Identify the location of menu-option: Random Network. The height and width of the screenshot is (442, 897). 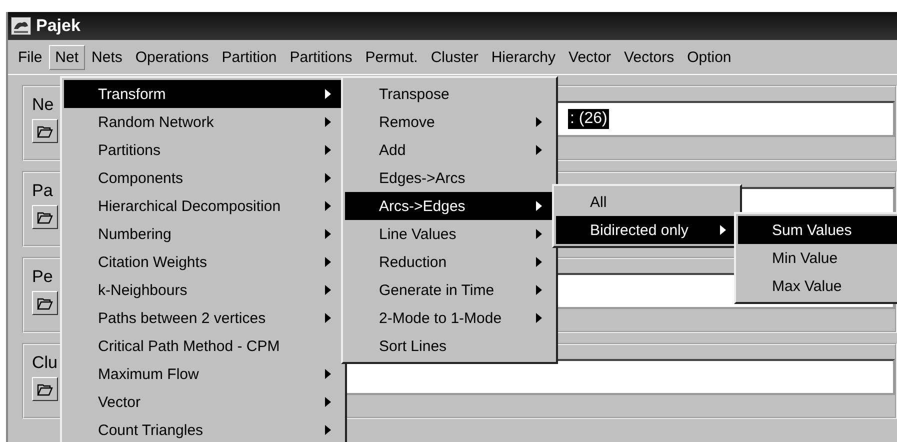
(203, 122).